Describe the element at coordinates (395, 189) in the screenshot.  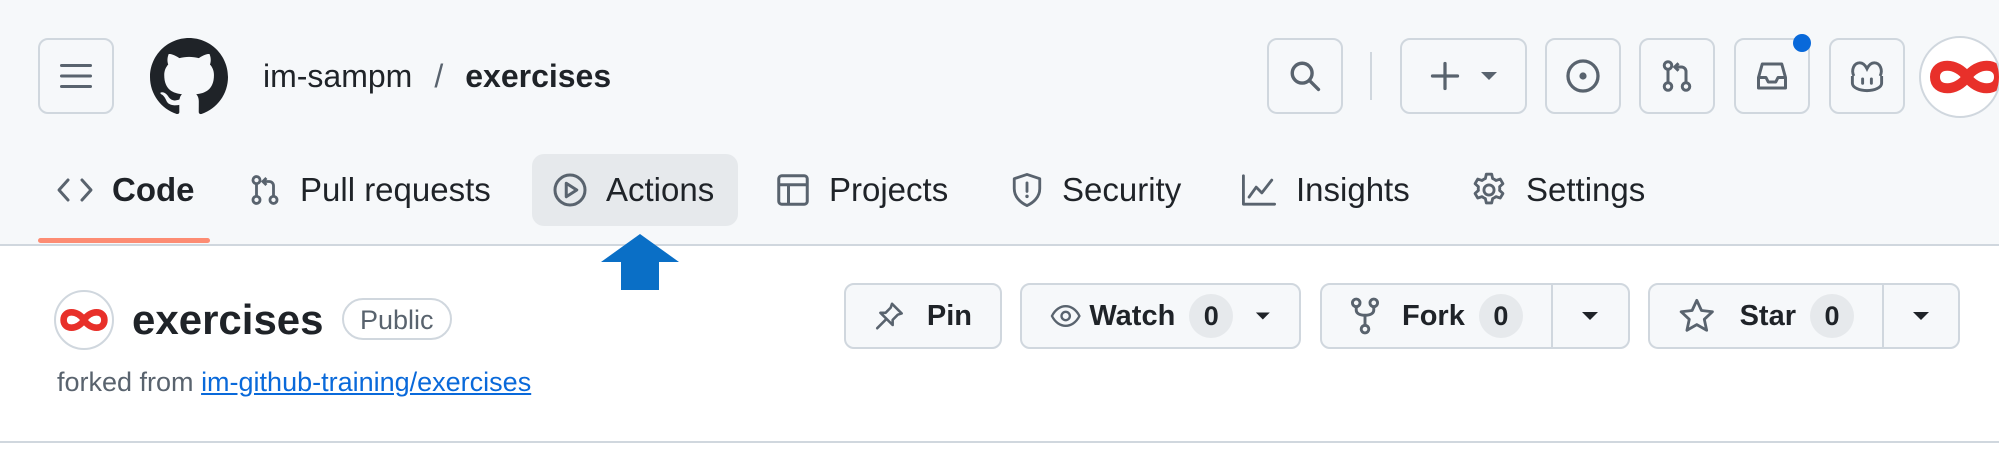
I see `tab-pull-requests-label: Pull requests` at that location.